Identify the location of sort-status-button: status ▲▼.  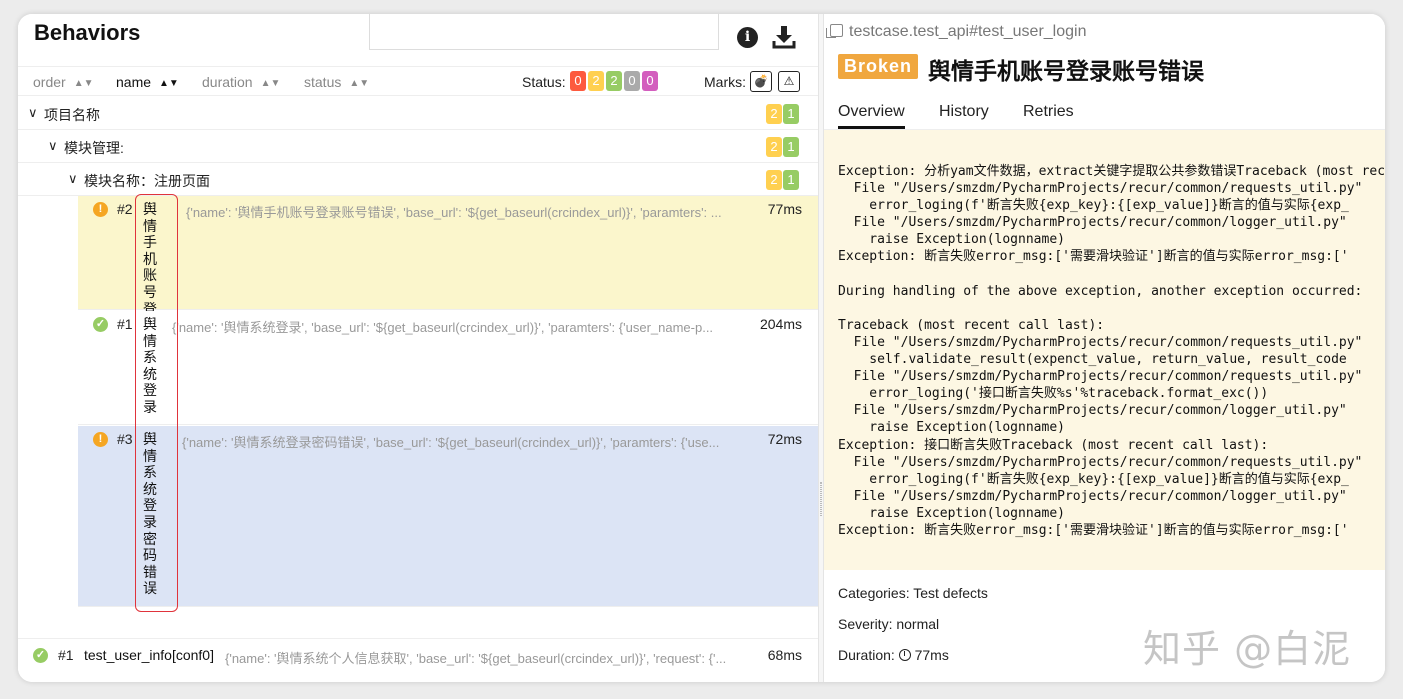
(336, 82).